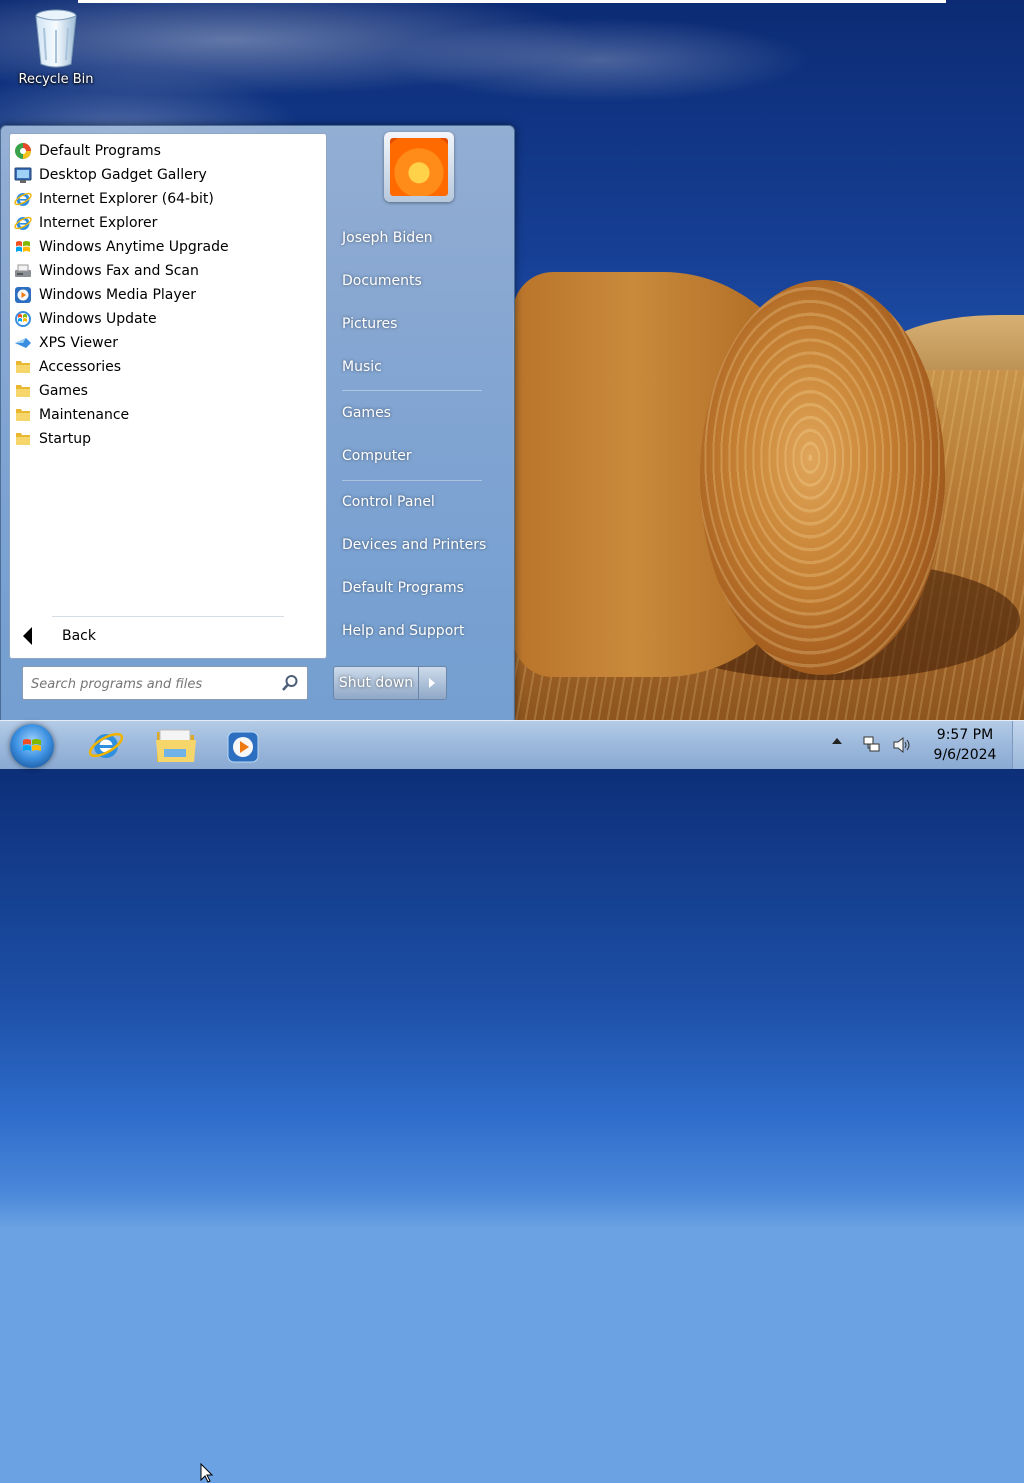  Describe the element at coordinates (106, 745) in the screenshot. I see `taskbar-internet-explorer-icon` at that location.